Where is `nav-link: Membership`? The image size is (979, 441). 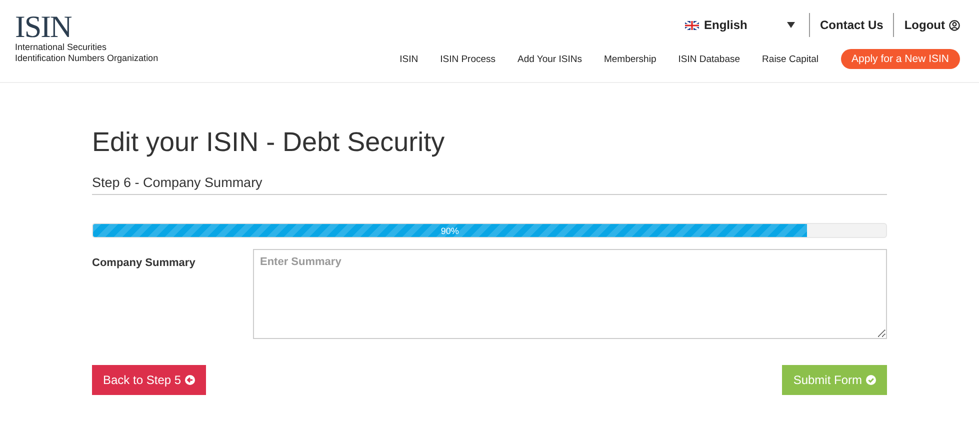 nav-link: Membership is located at coordinates (630, 59).